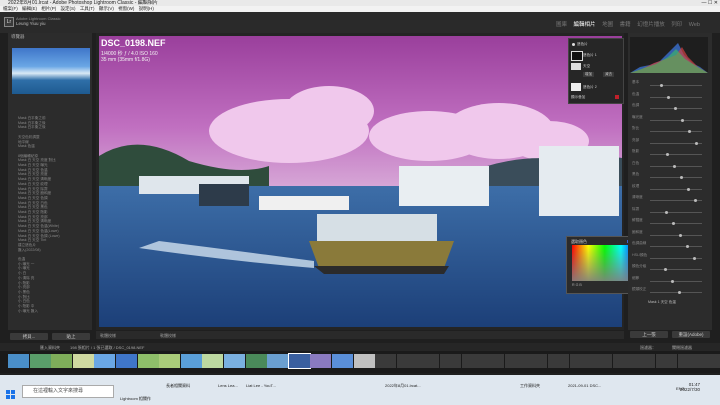 The height and width of the screenshot is (405, 720). What do you see at coordinates (71, 336) in the screenshot?
I see `paste-button: 貼上` at bounding box center [71, 336].